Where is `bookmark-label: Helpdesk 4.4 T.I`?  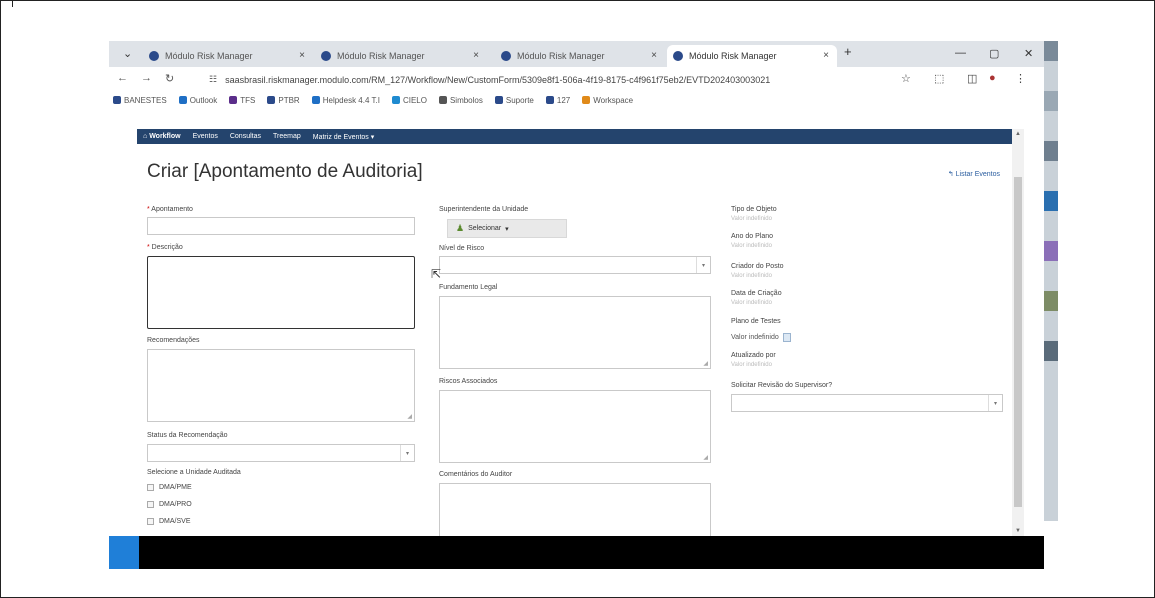 bookmark-label: Helpdesk 4.4 T.I is located at coordinates (351, 100).